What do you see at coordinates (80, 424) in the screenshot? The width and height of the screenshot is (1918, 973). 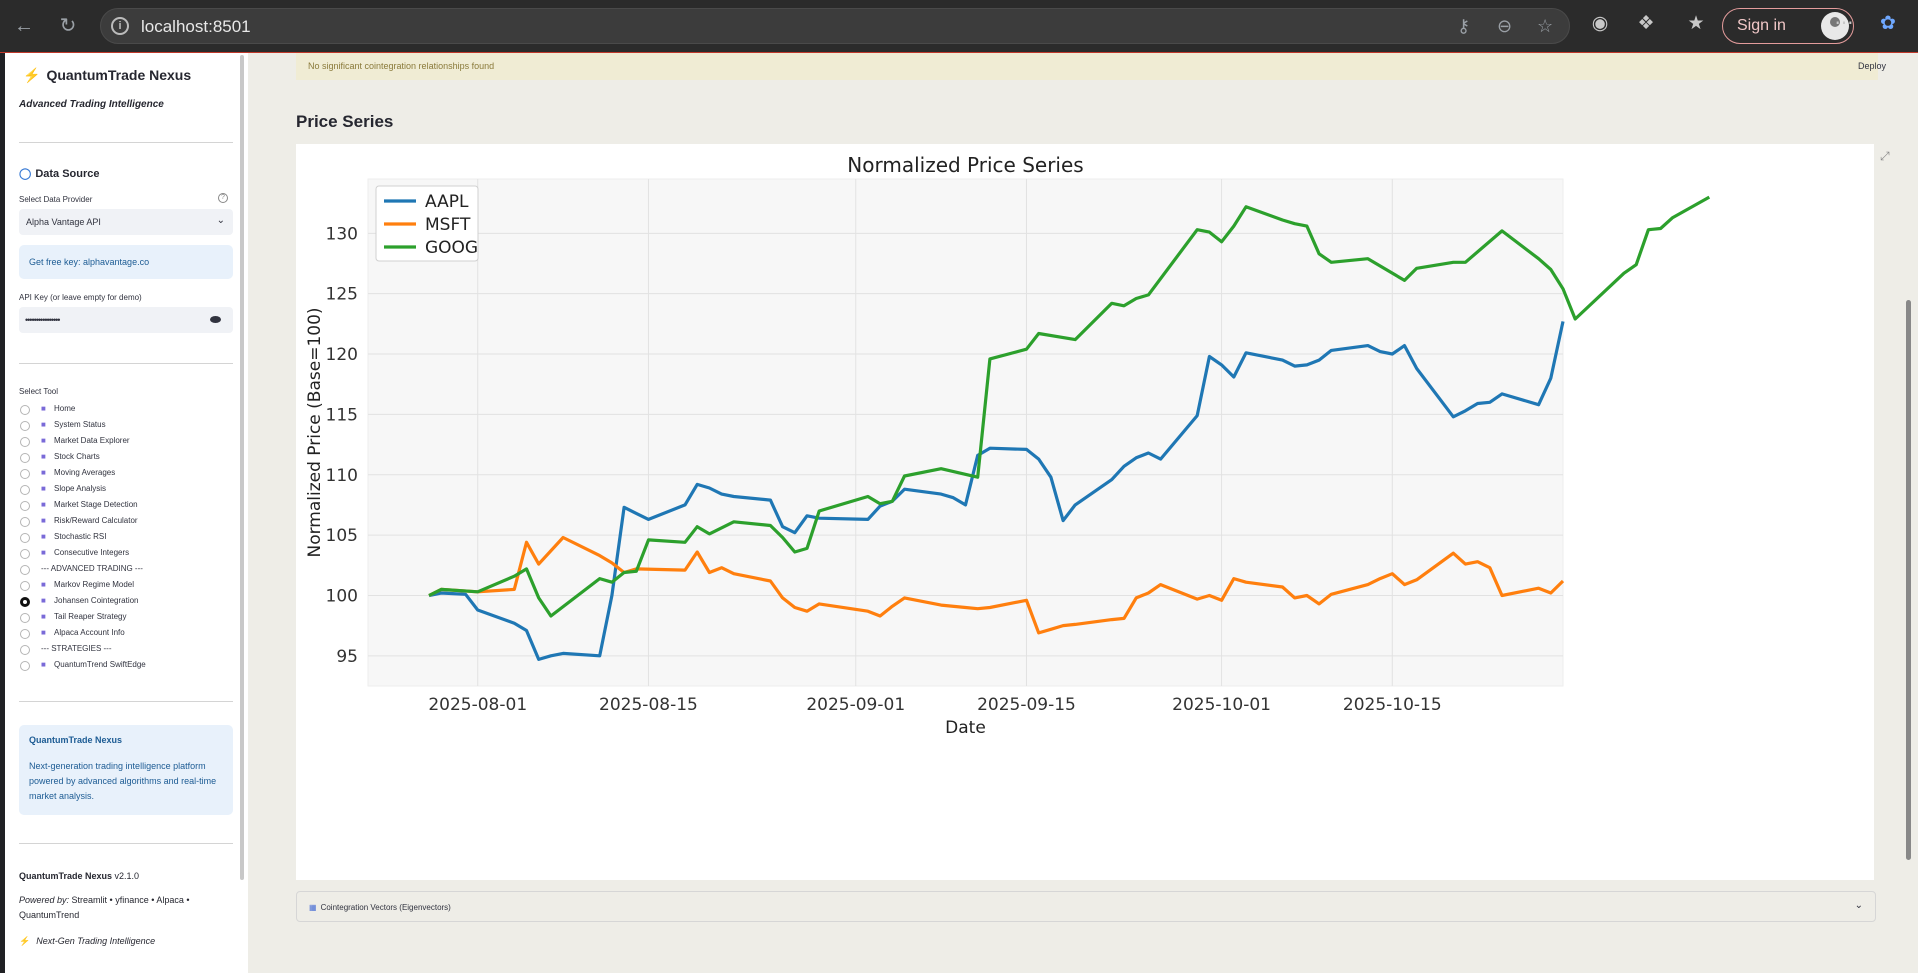 I see `tool-label: System Status` at bounding box center [80, 424].